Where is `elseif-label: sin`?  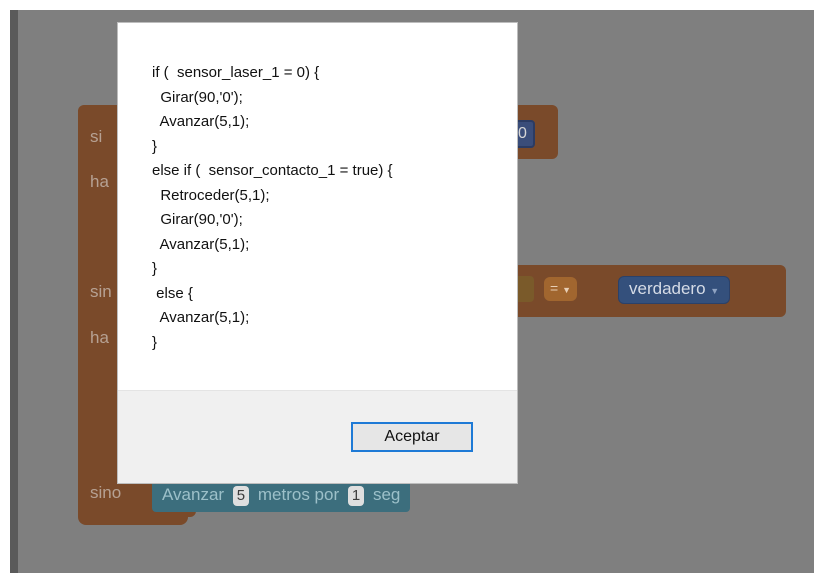
elseif-label: sin is located at coordinates (101, 291).